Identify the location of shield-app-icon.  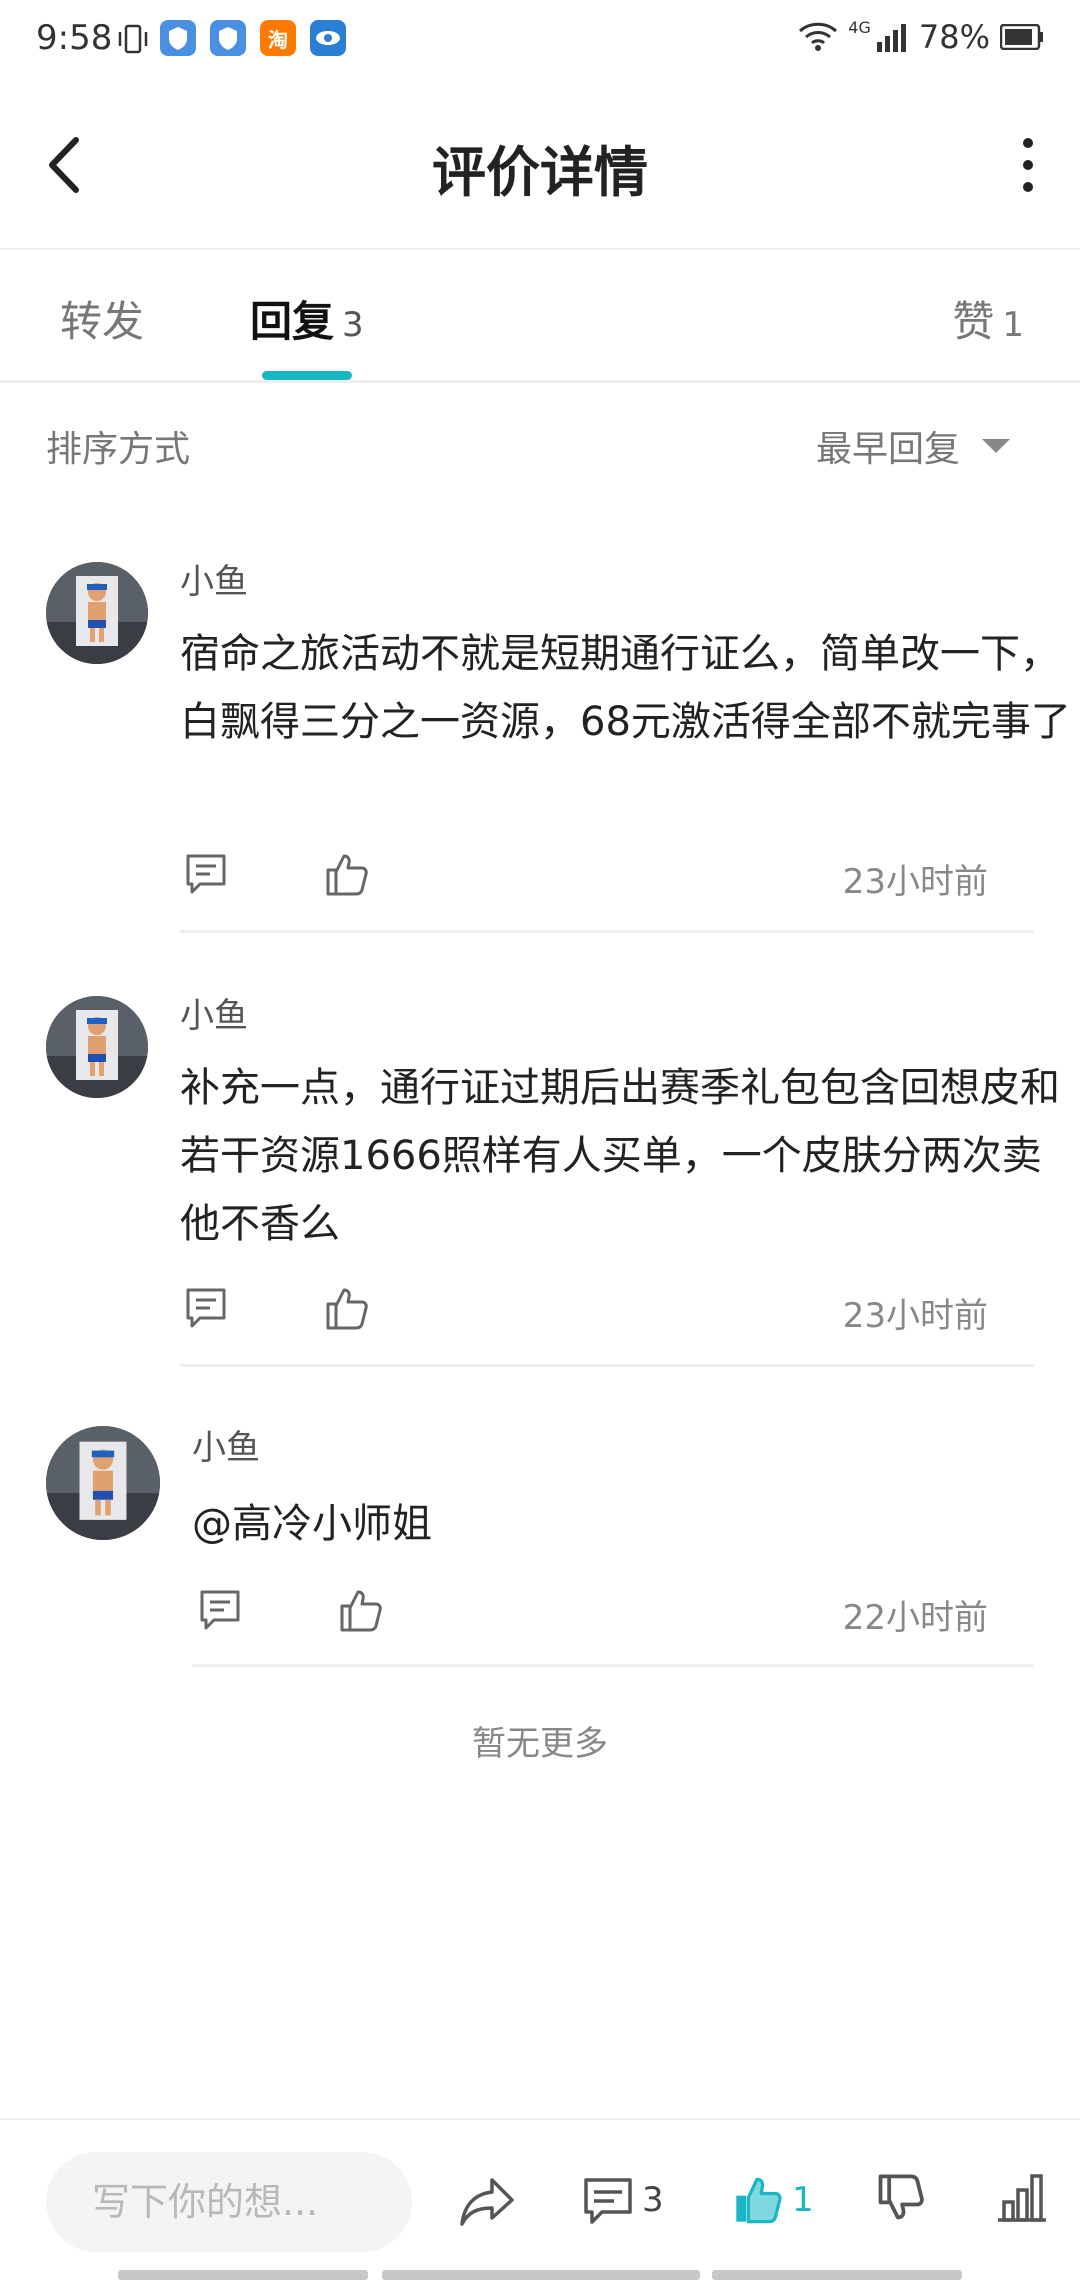
(178, 38).